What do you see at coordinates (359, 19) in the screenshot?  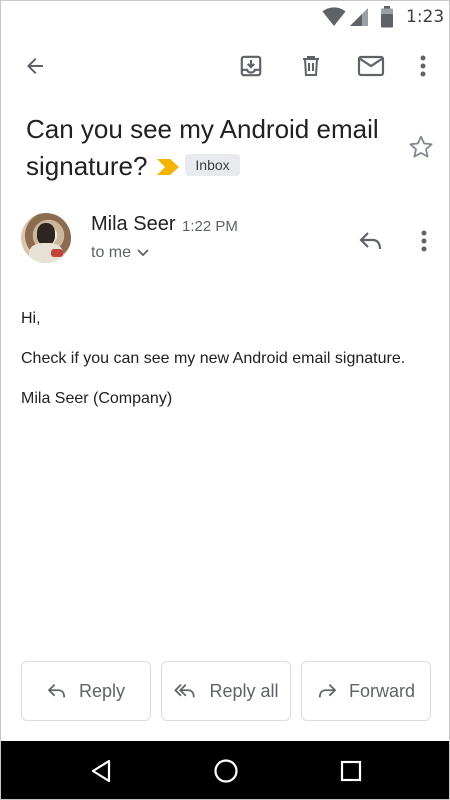 I see `cell-signal-icon` at bounding box center [359, 19].